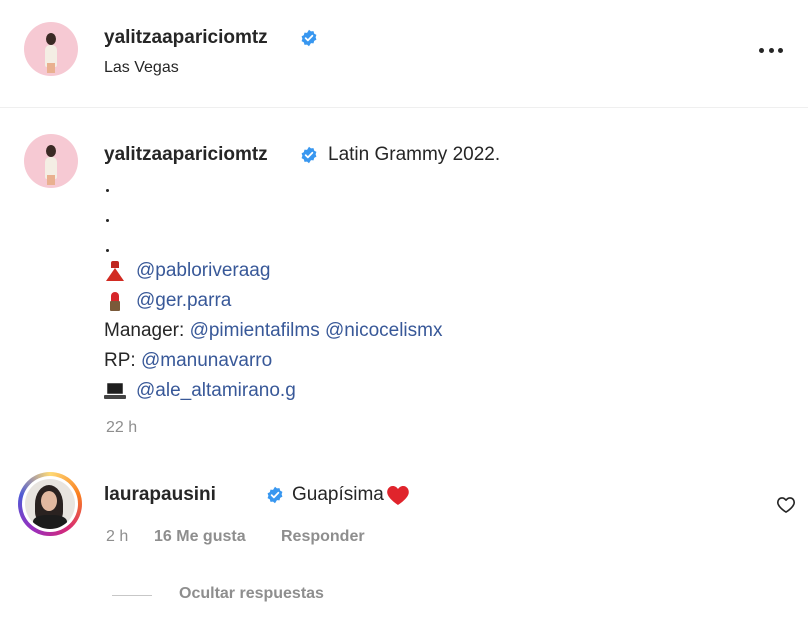 The height and width of the screenshot is (620, 808). I want to click on laptop-icon, so click(115, 391).